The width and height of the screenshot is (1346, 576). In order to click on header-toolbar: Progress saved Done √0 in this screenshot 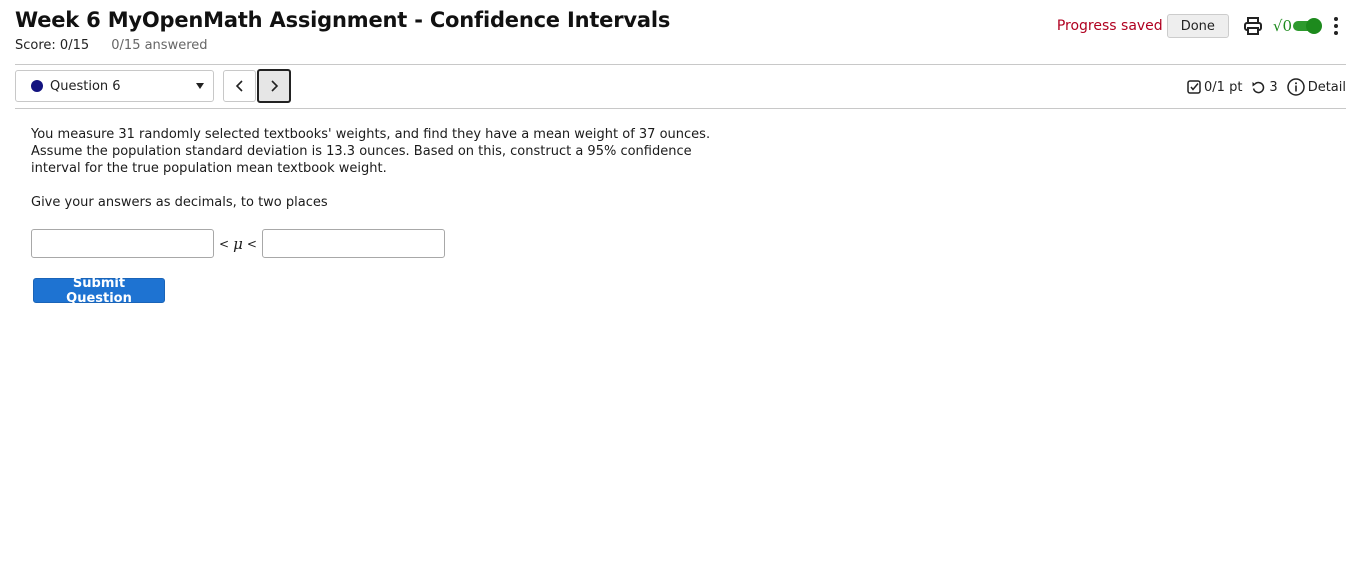, I will do `click(1200, 26)`.